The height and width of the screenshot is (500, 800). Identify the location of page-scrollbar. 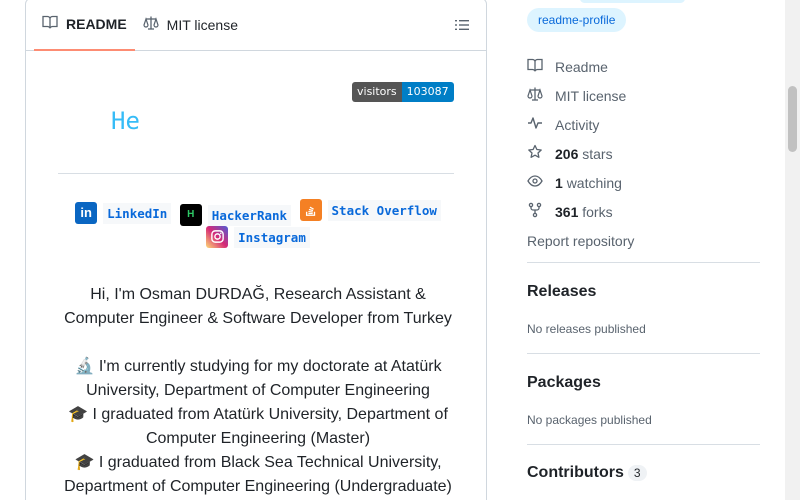
(792, 250).